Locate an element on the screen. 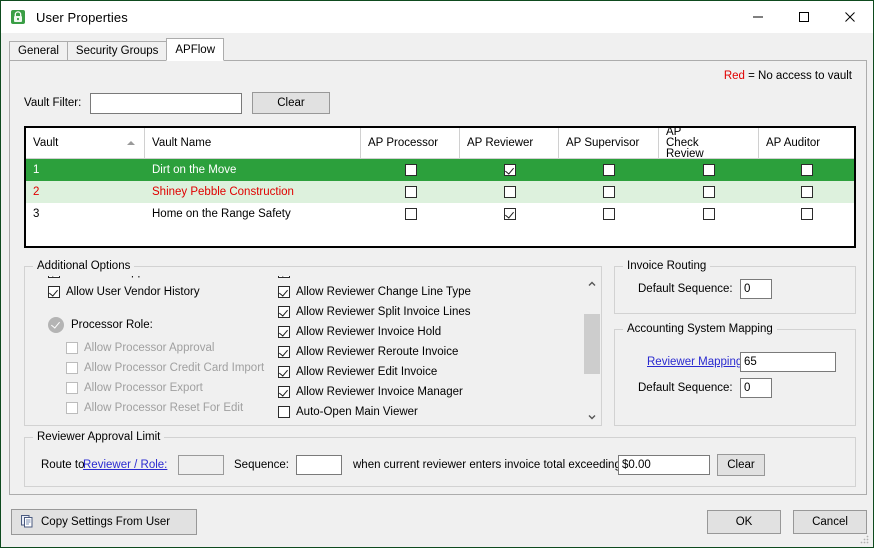  option-allow-reviewer-invoice-hold: Allow Reviewer Invoice Hold is located at coordinates (428, 332).